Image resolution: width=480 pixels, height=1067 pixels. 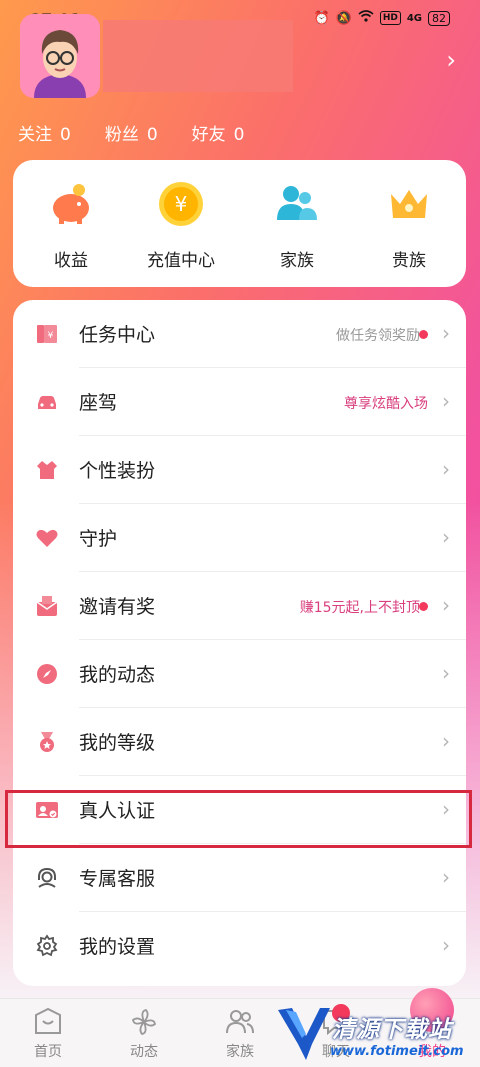 What do you see at coordinates (378, 336) in the screenshot?
I see `menu-hint: 做任务领奖励` at bounding box center [378, 336].